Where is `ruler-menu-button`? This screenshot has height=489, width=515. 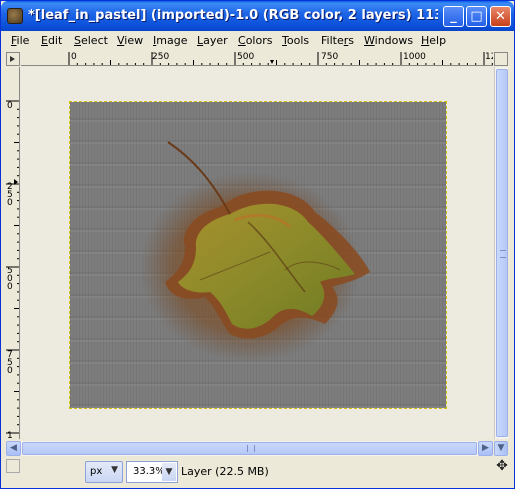
ruler-menu-button is located at coordinates (13, 59).